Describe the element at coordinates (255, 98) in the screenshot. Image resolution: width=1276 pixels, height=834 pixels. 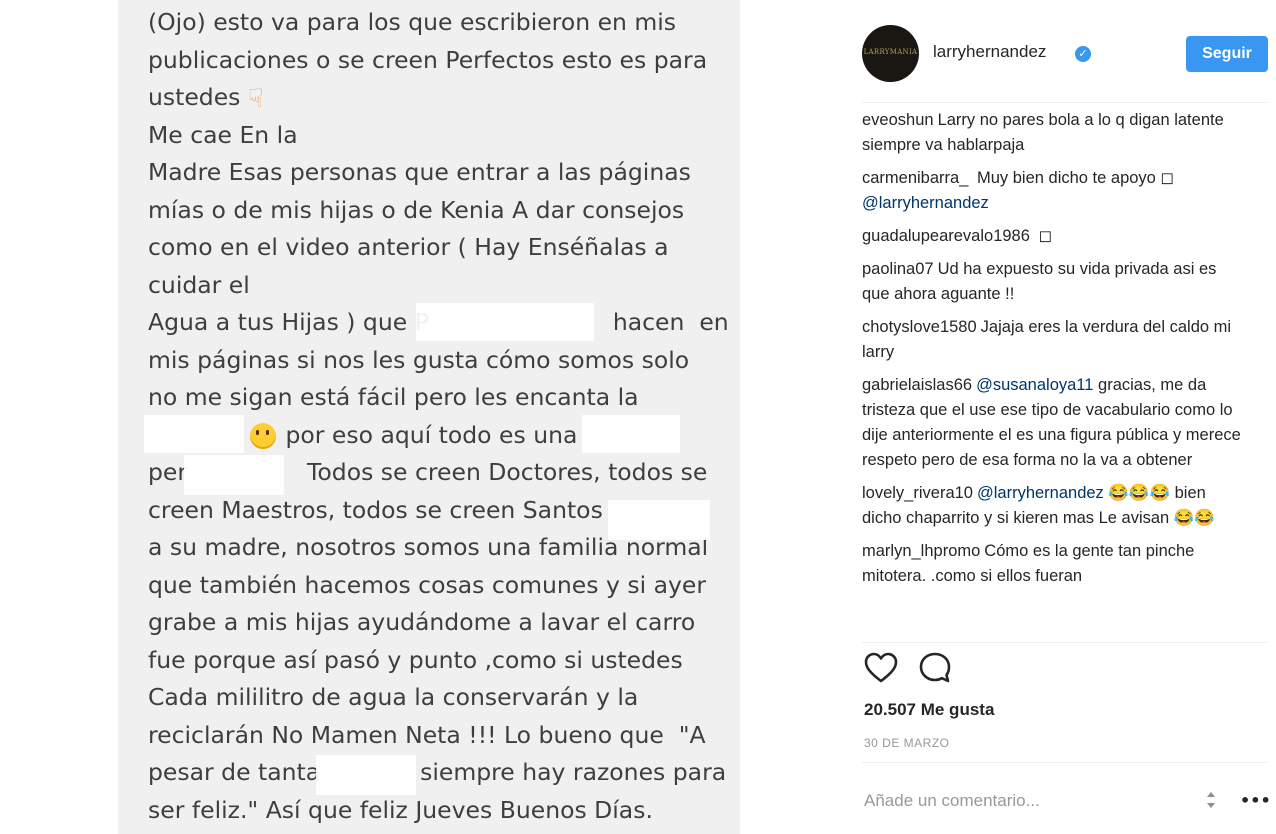
I see `pointing-down-hand-icon: ☟` at that location.